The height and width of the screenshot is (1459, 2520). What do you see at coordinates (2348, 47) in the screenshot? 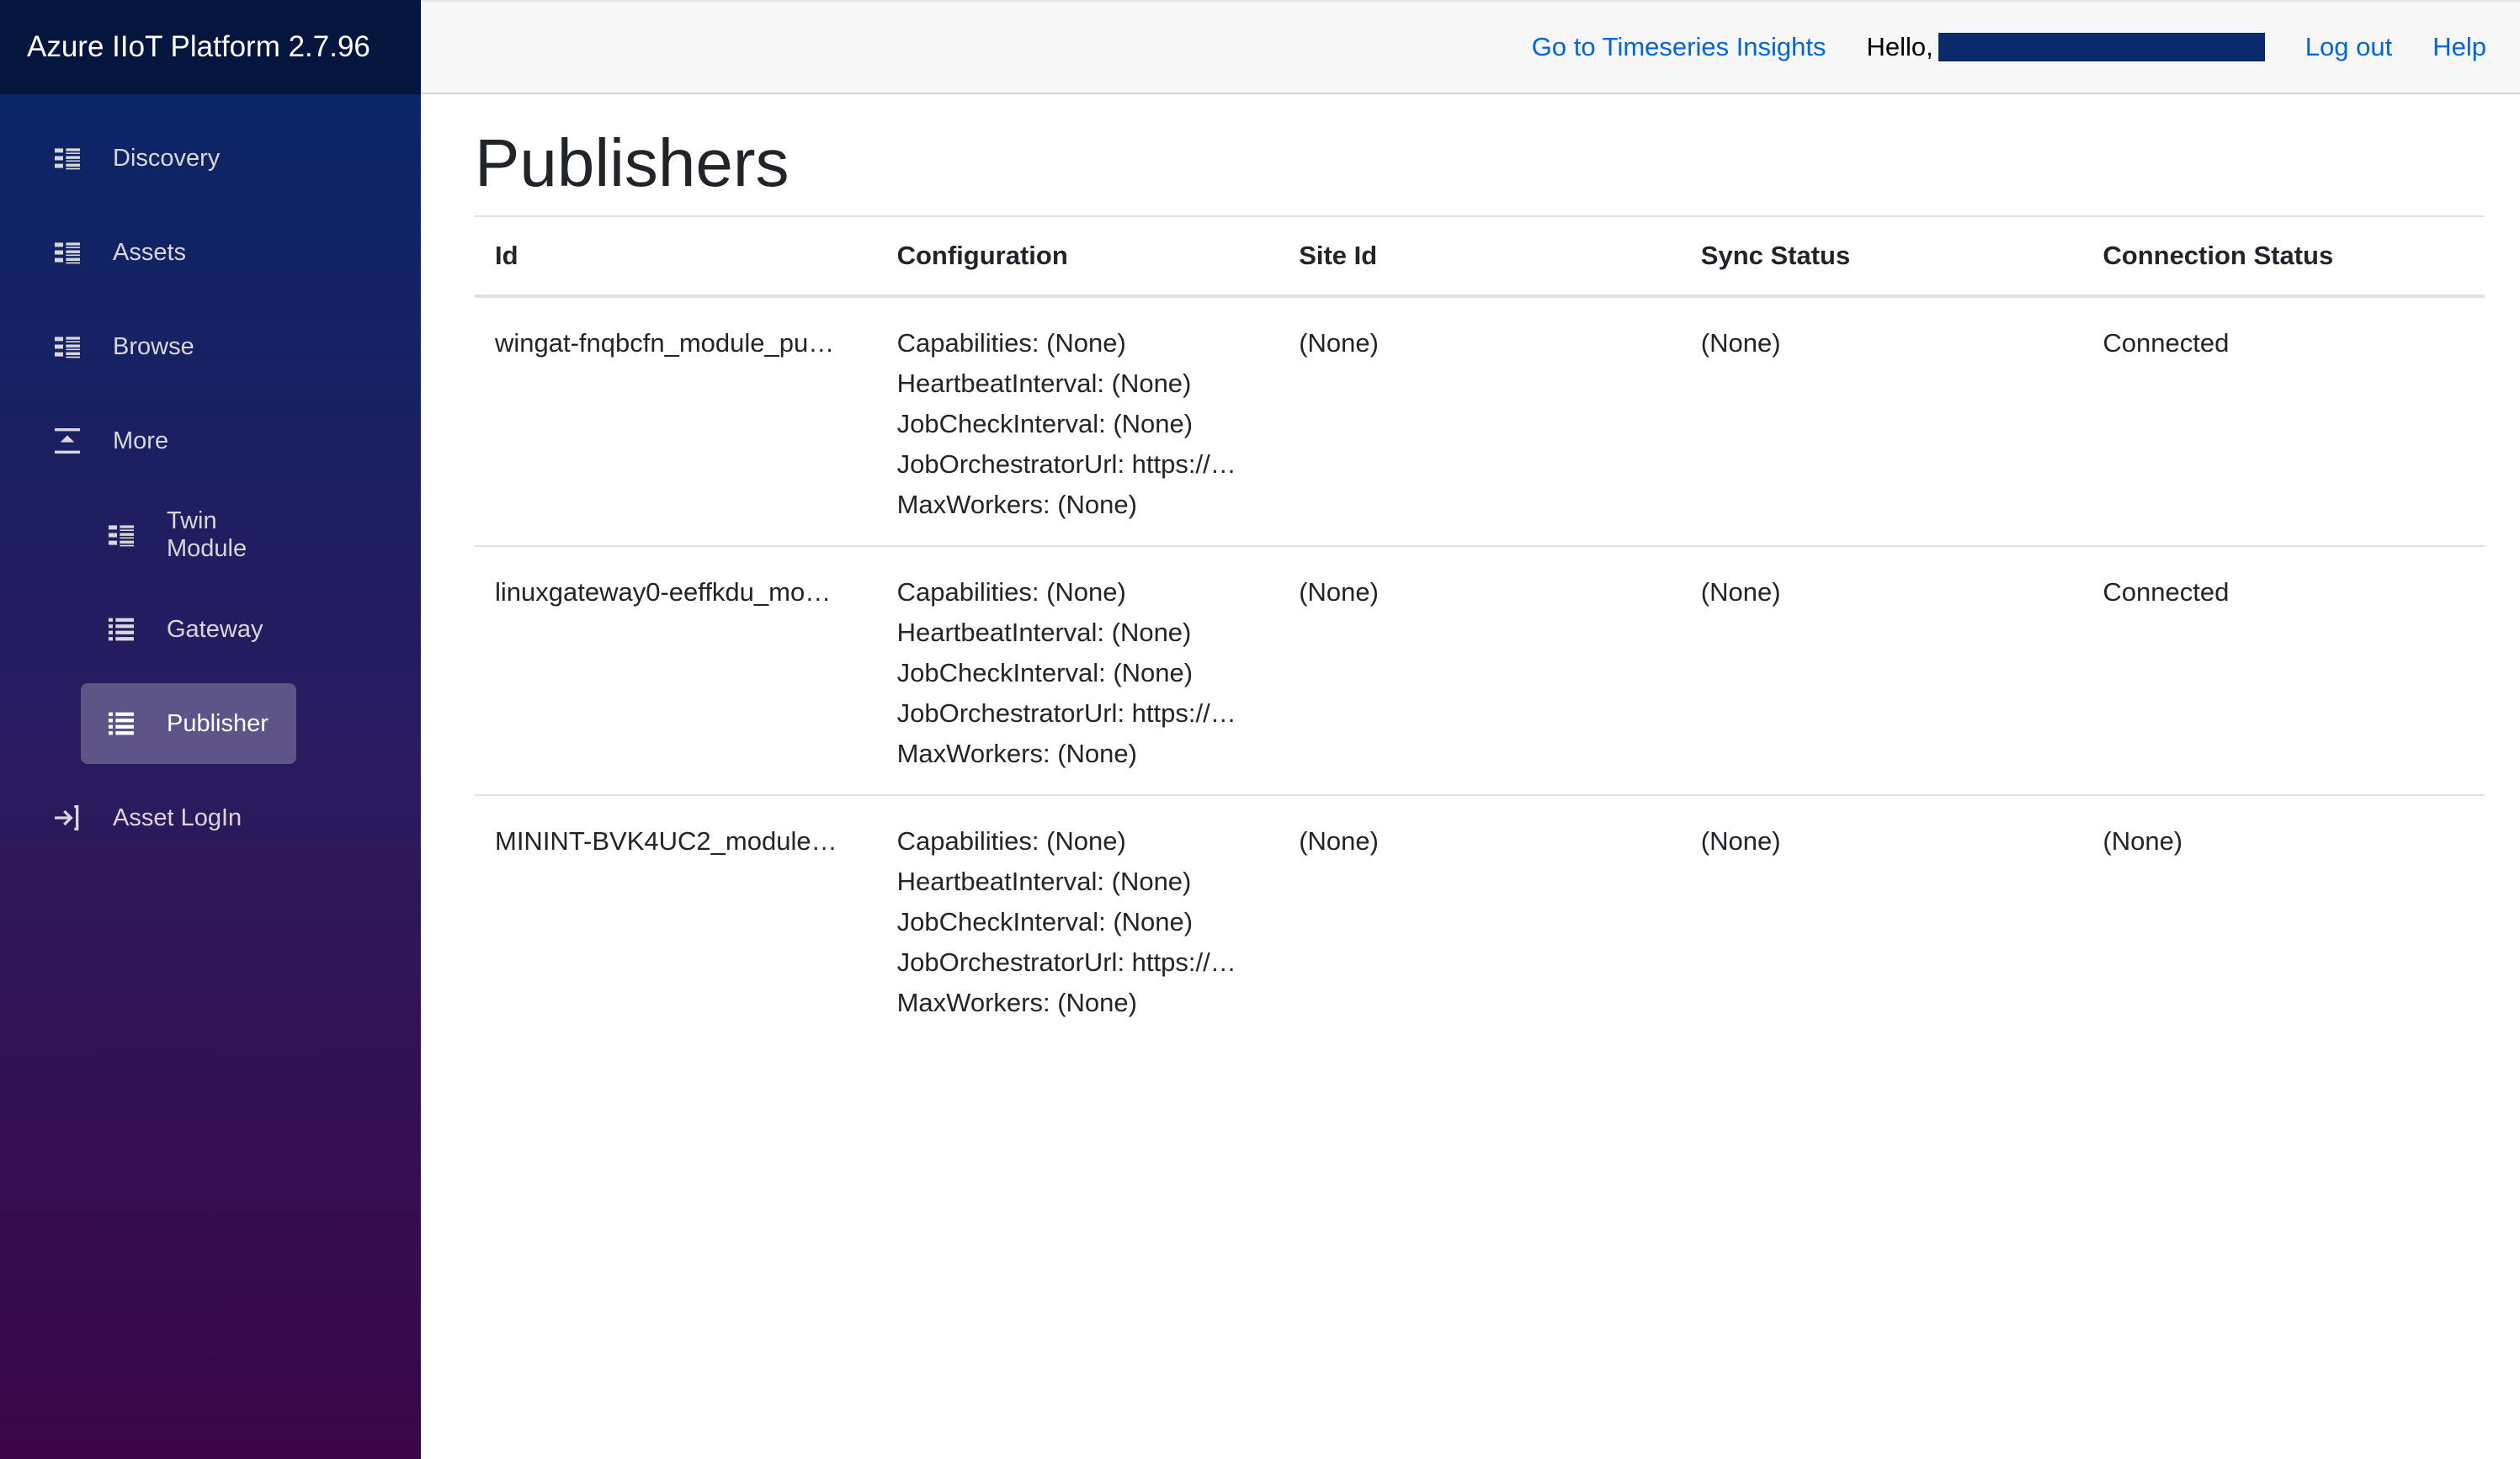
I see `logout-link: Log out` at bounding box center [2348, 47].